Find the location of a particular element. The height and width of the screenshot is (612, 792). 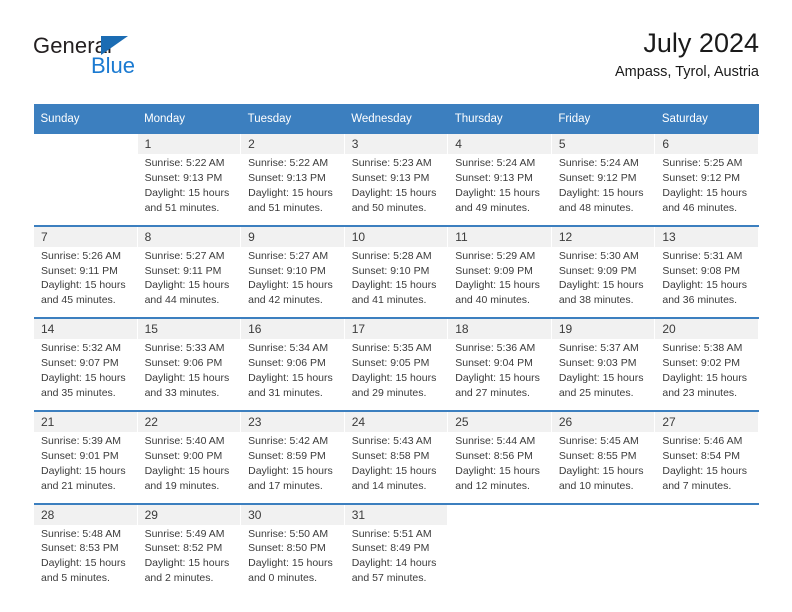

title-block: July 2024 Ampass, Tyrol, Austria is located at coordinates (687, 54).